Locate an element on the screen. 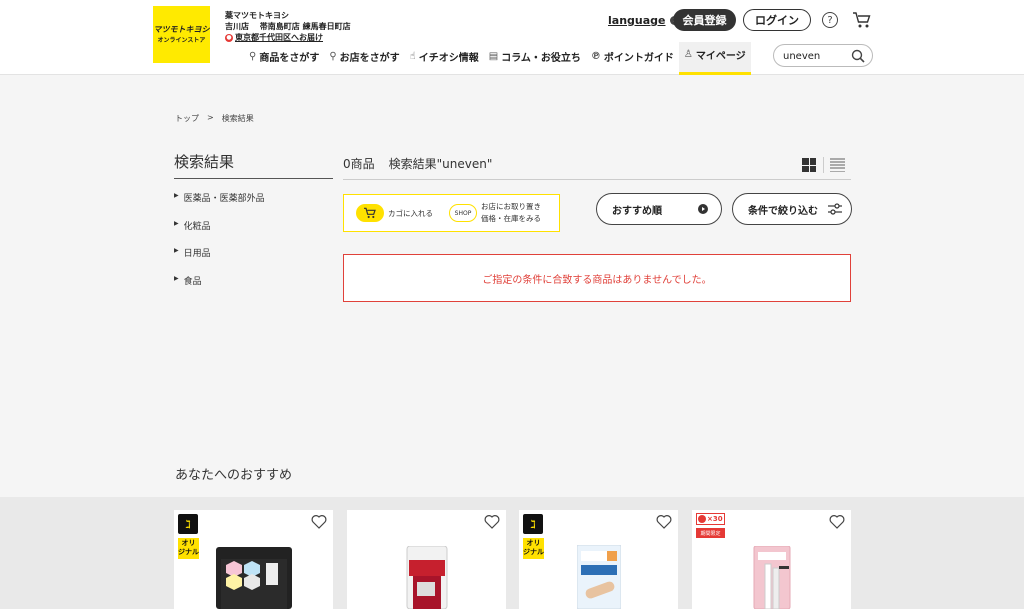  product-card is located at coordinates (426, 559).